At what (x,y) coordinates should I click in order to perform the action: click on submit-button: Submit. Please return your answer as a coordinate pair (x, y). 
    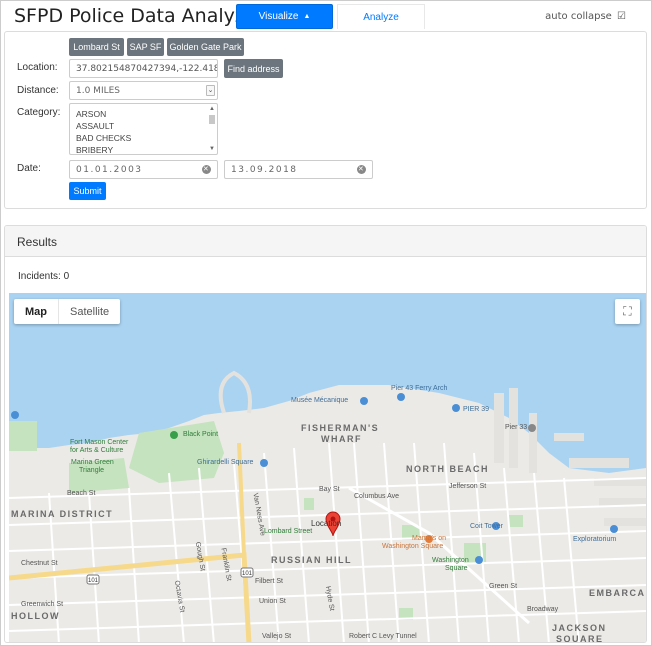
    Looking at the image, I should click on (87, 191).